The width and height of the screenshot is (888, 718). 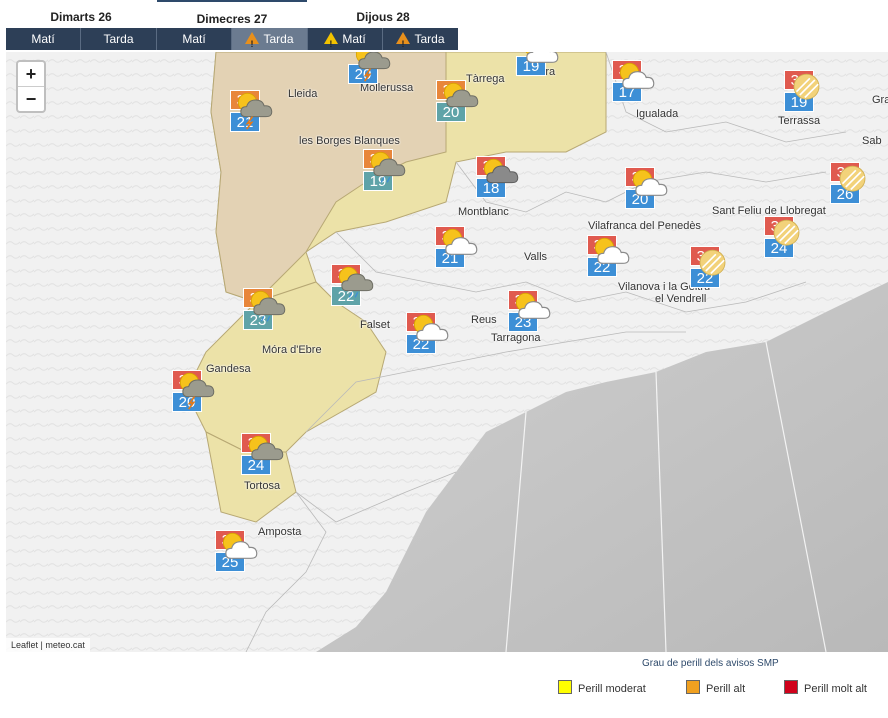 I want to click on city-label: Falset, so click(x=375, y=325).